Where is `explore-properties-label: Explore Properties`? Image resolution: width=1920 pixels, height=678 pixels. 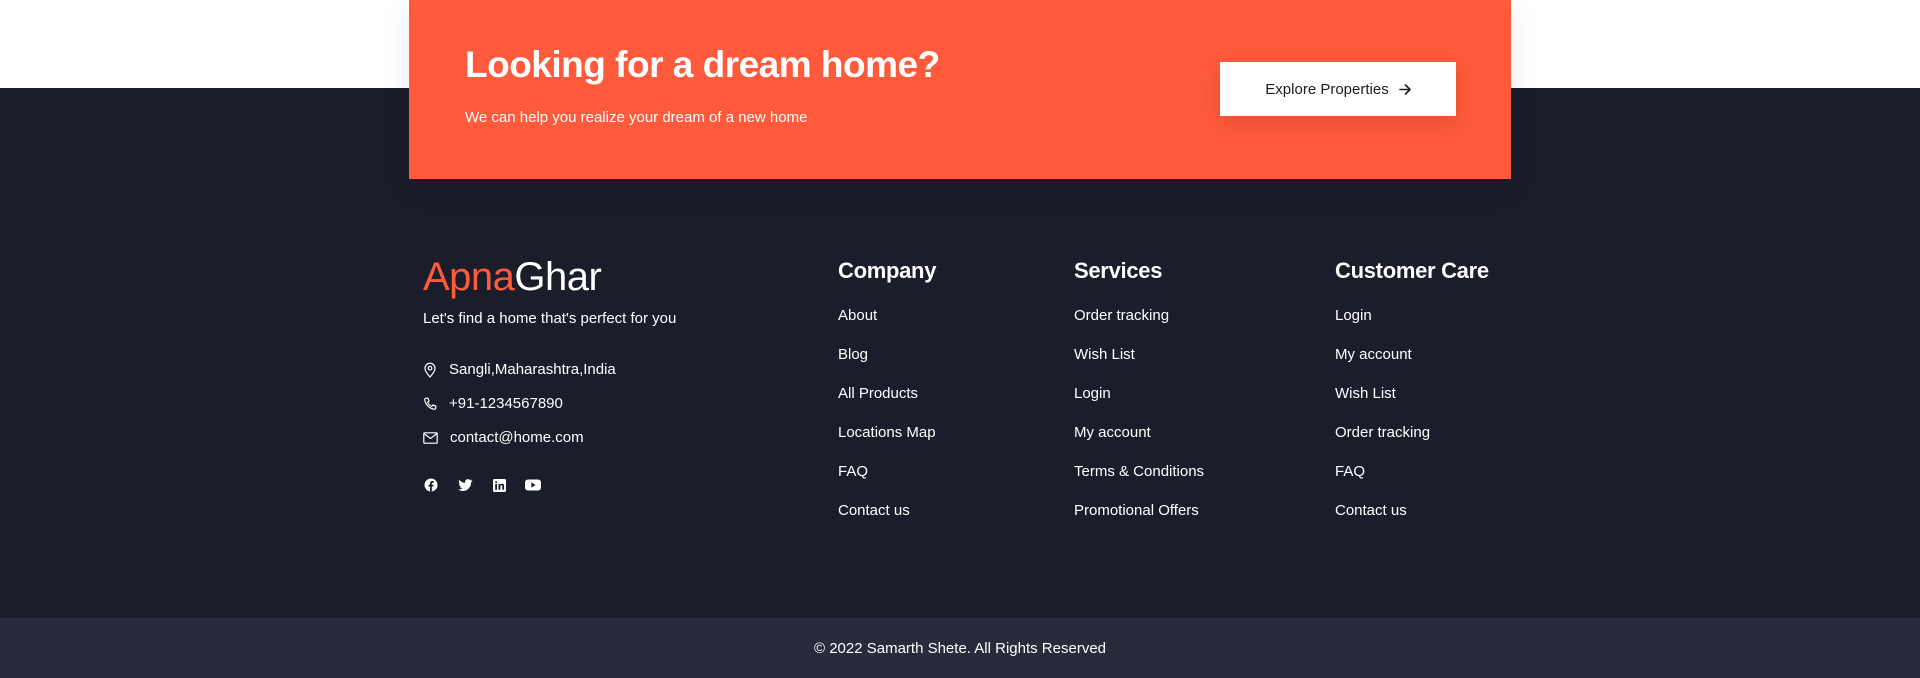 explore-properties-label: Explore Properties is located at coordinates (1327, 89).